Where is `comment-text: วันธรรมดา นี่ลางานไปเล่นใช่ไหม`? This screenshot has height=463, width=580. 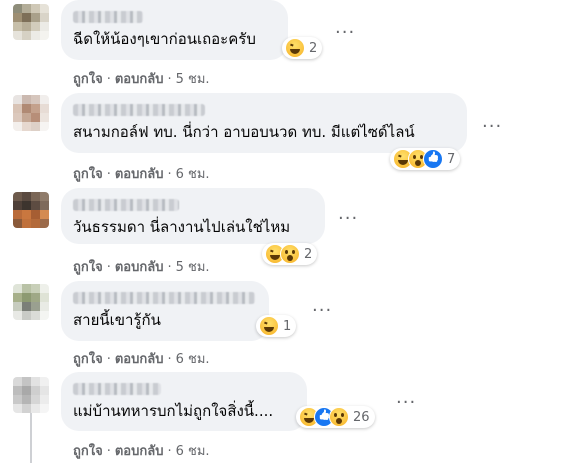
comment-text: วันธรรมดา นี่ลางานไปเล่นใช่ไหม is located at coordinates (182, 227).